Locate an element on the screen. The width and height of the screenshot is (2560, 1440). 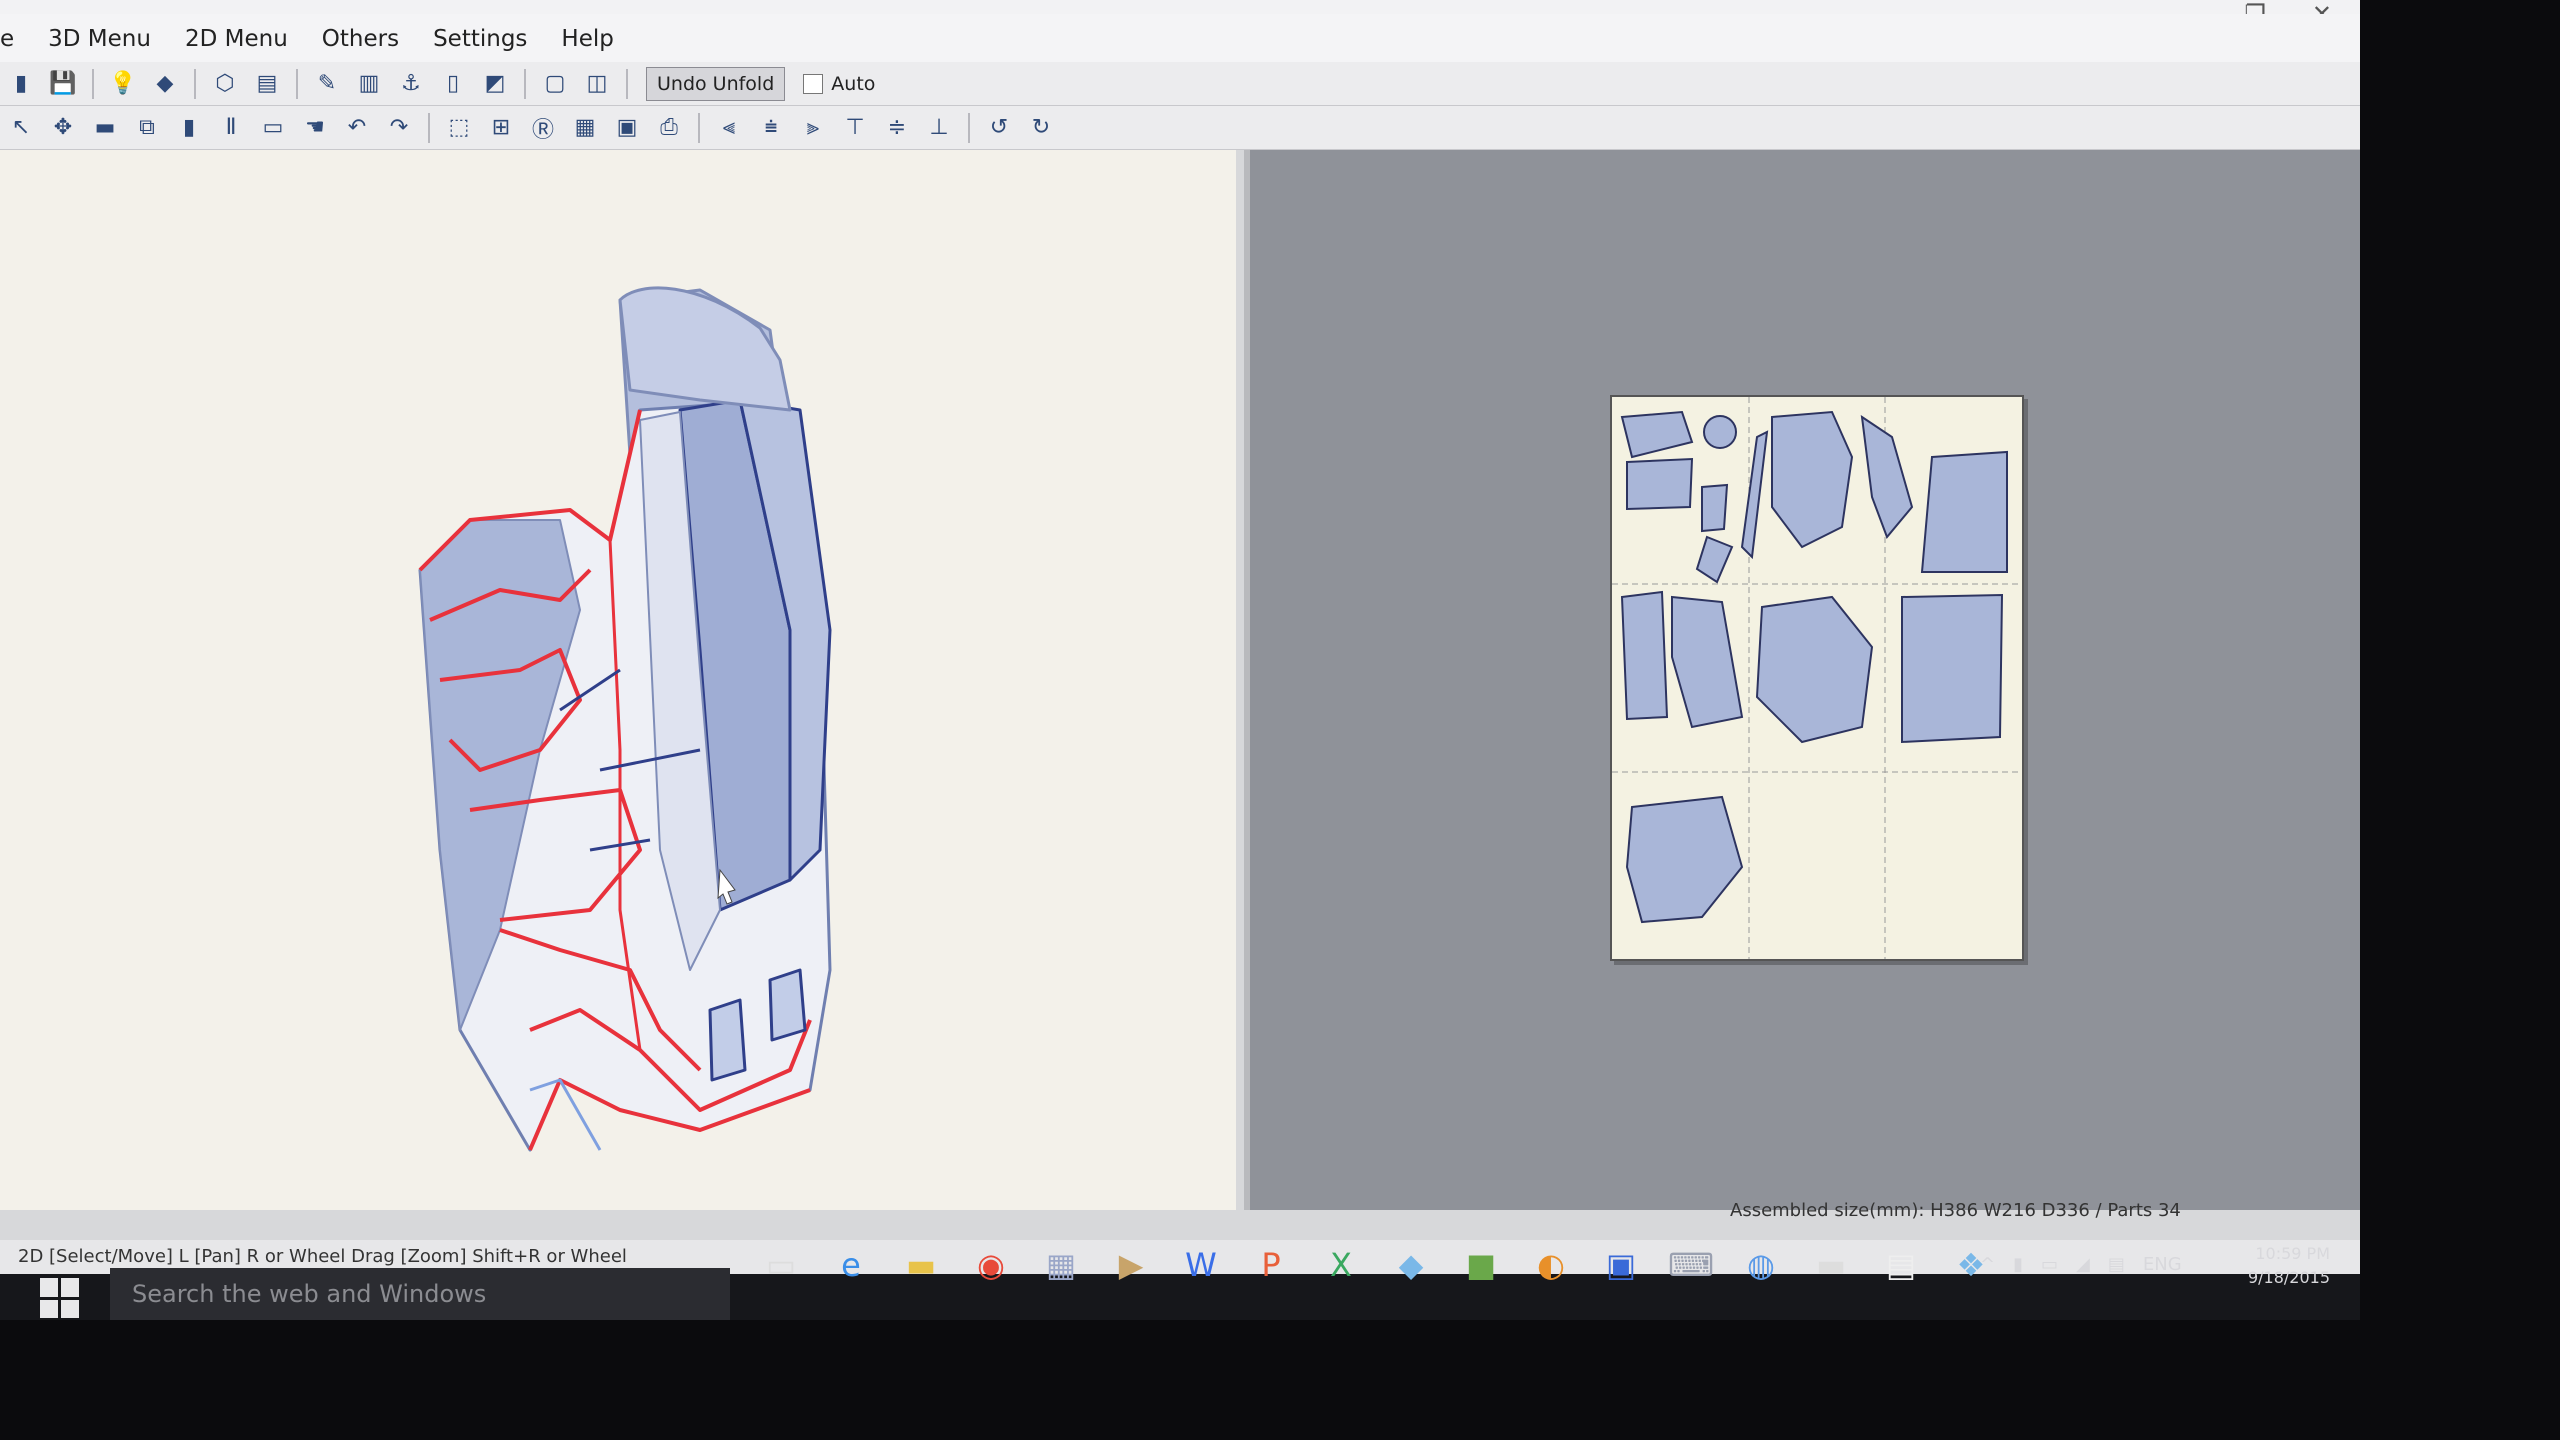
start-button is located at coordinates (60, 1298).